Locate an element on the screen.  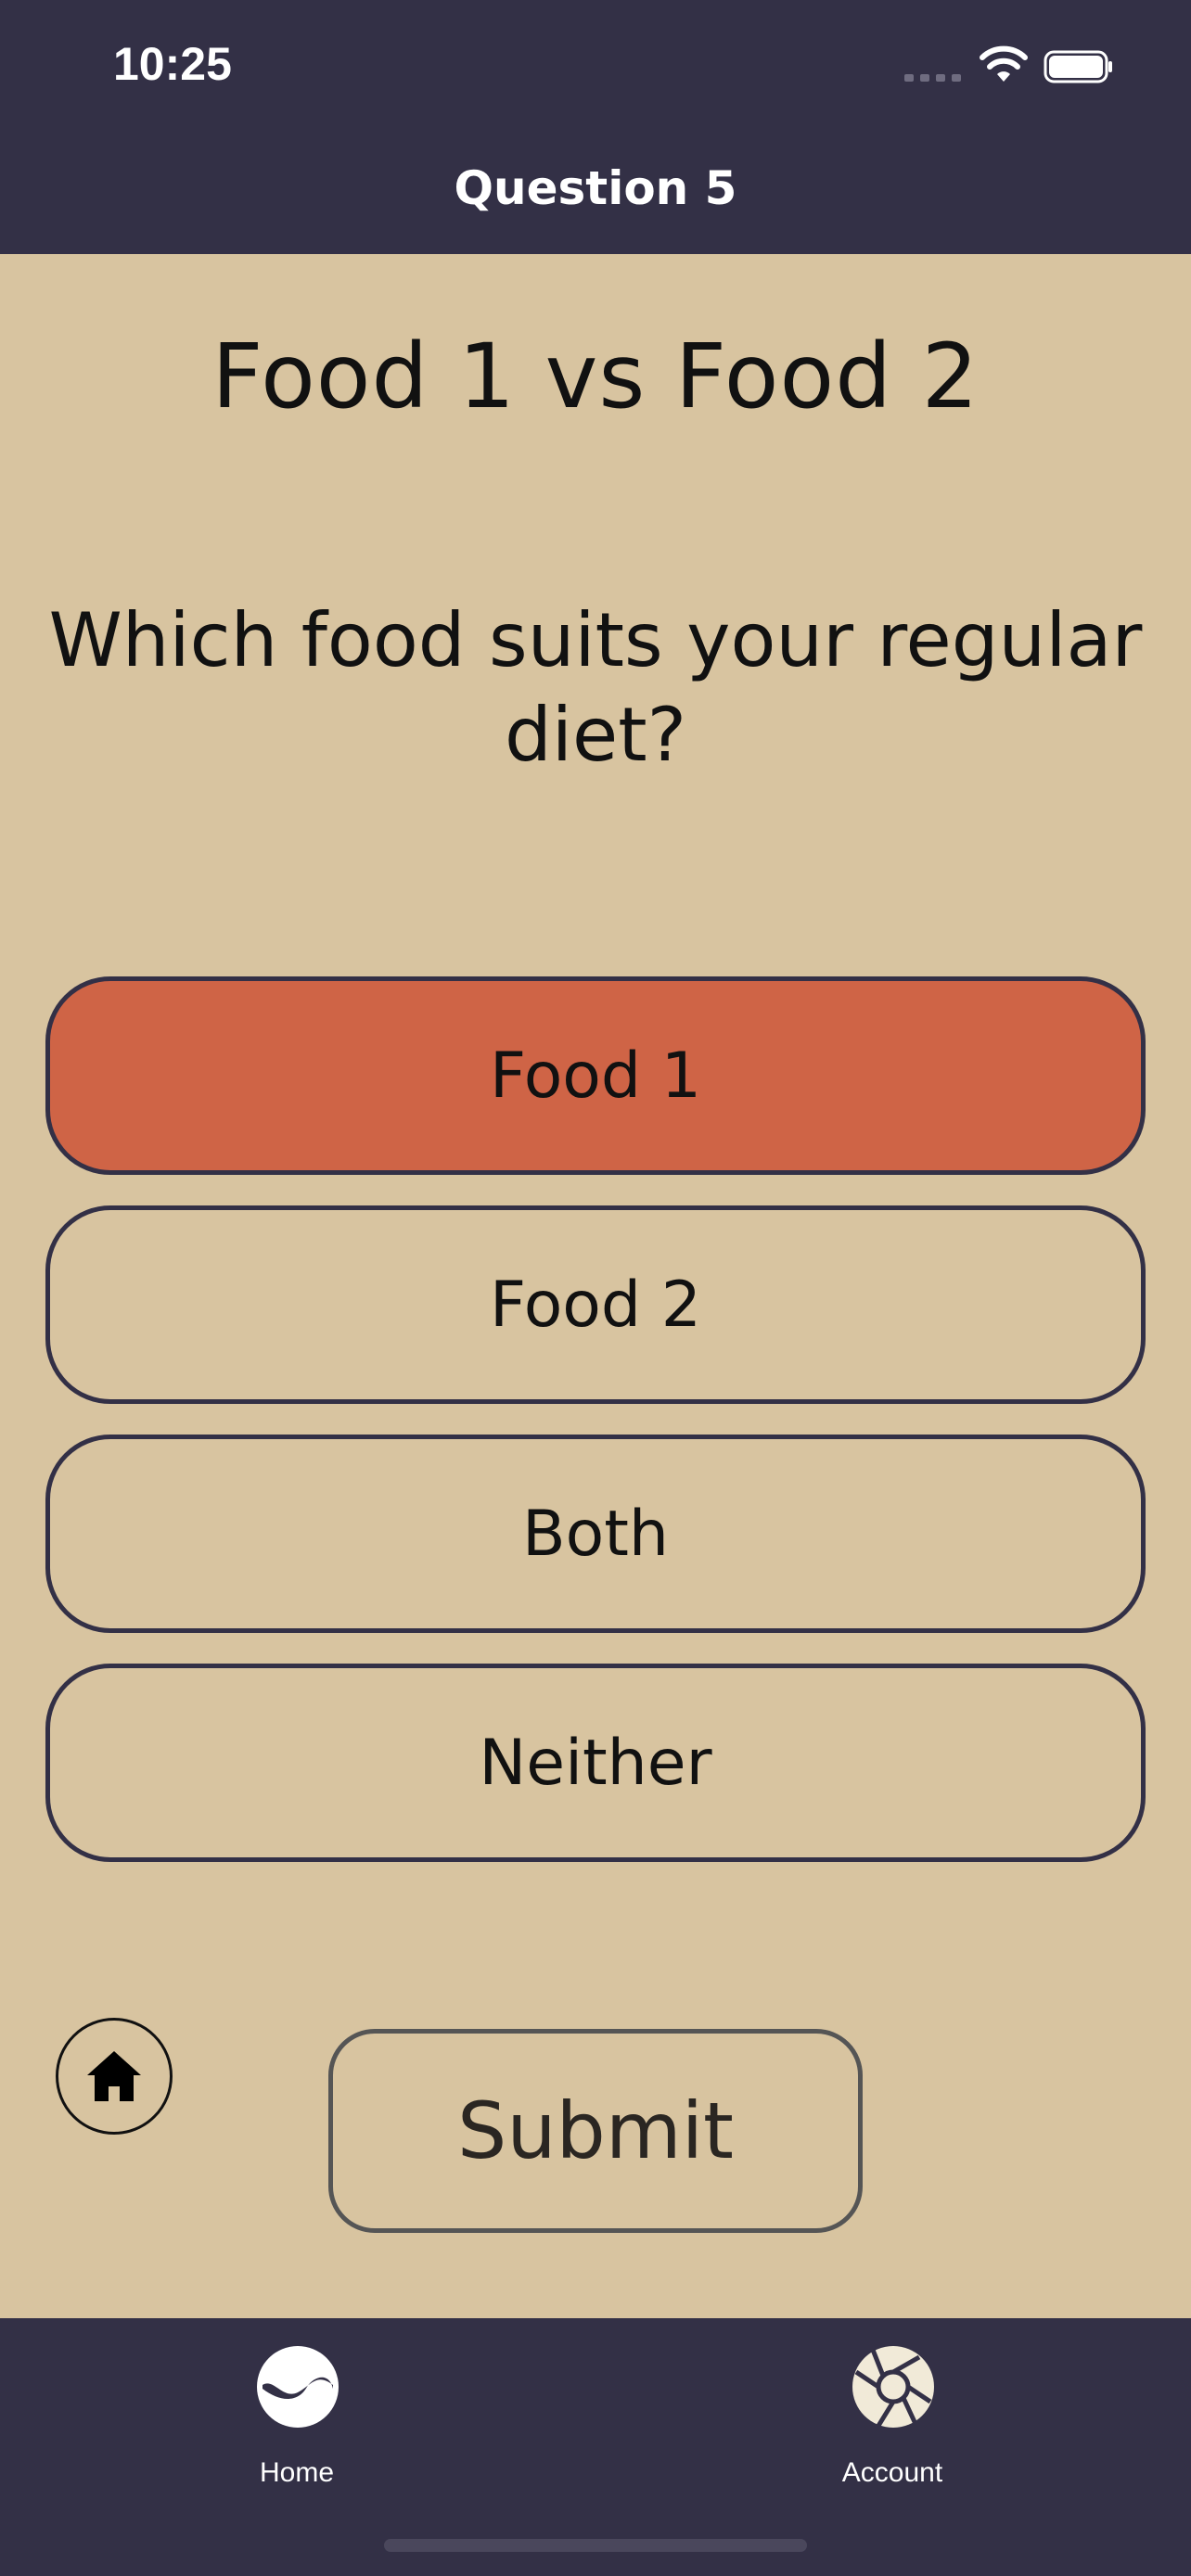
option-label: Both is located at coordinates (595, 1534).